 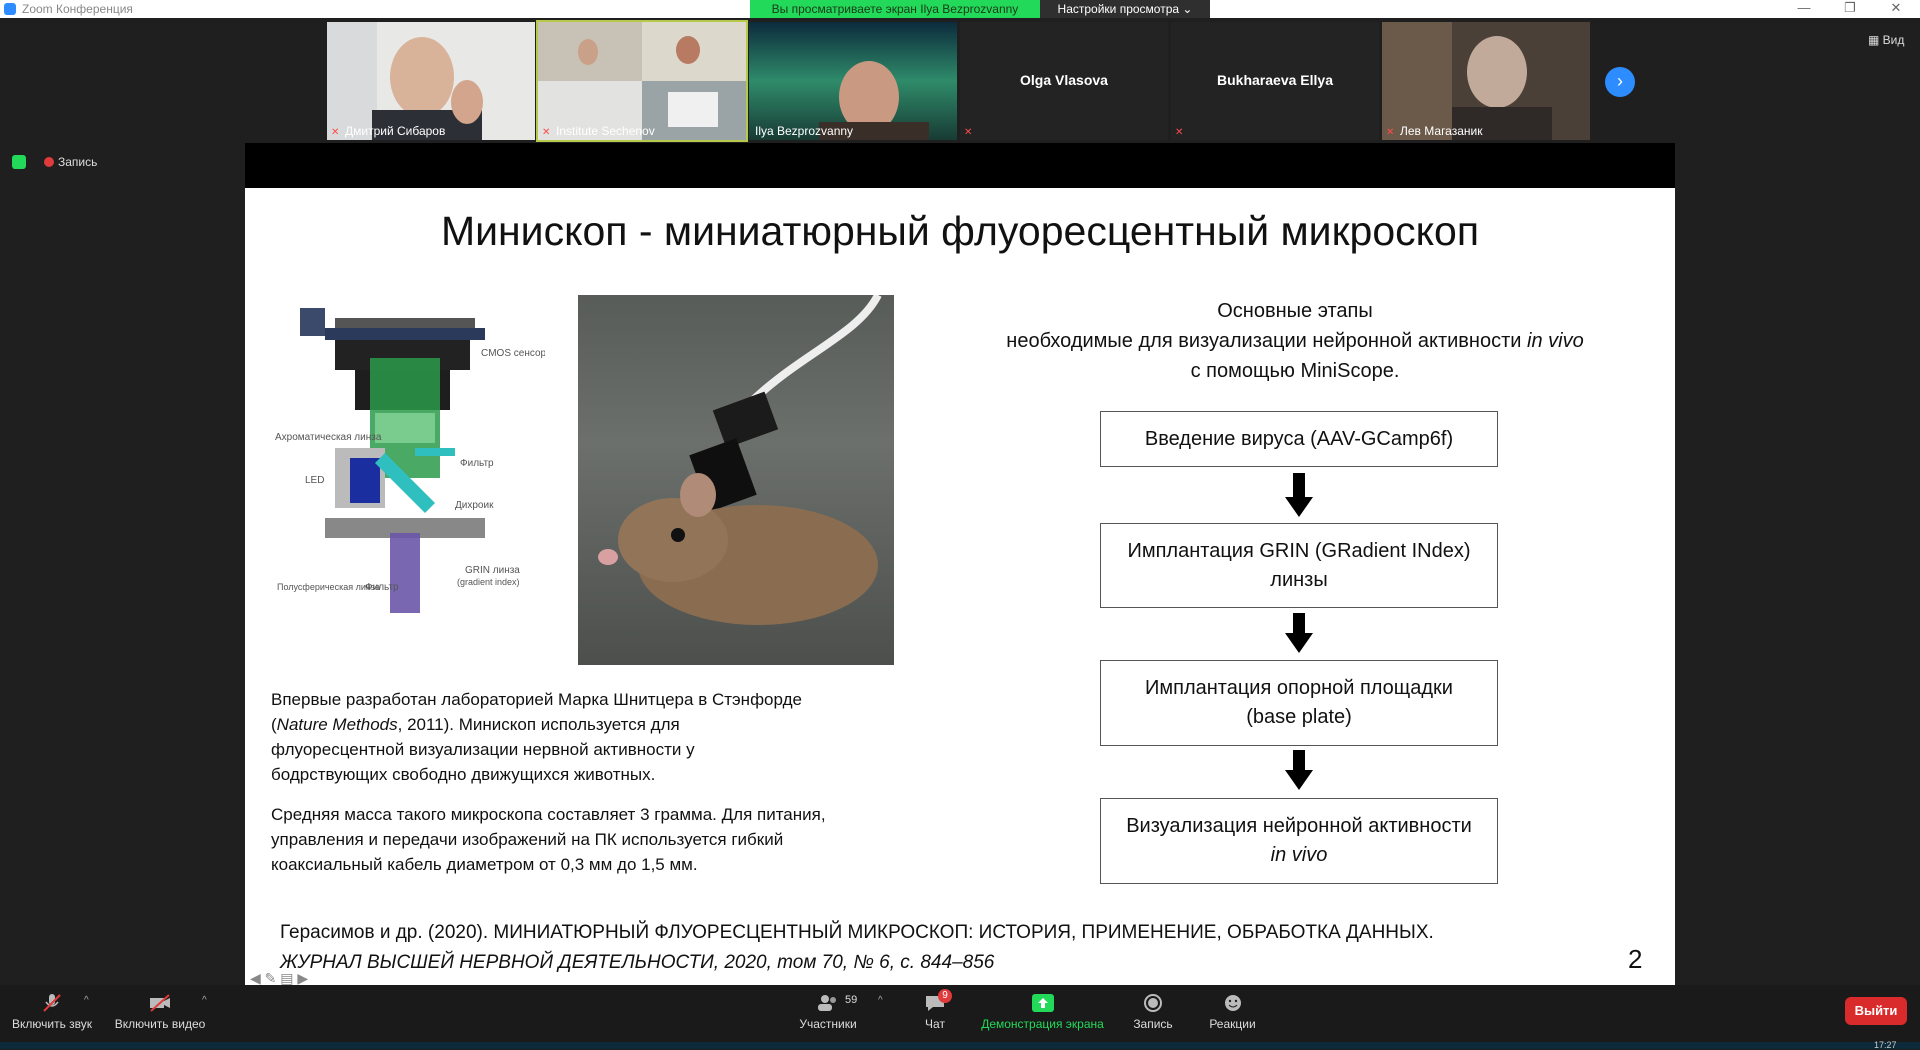 I want to click on step-line1: Введение вируса (AAV-GCamp6f), so click(x=1299, y=438).